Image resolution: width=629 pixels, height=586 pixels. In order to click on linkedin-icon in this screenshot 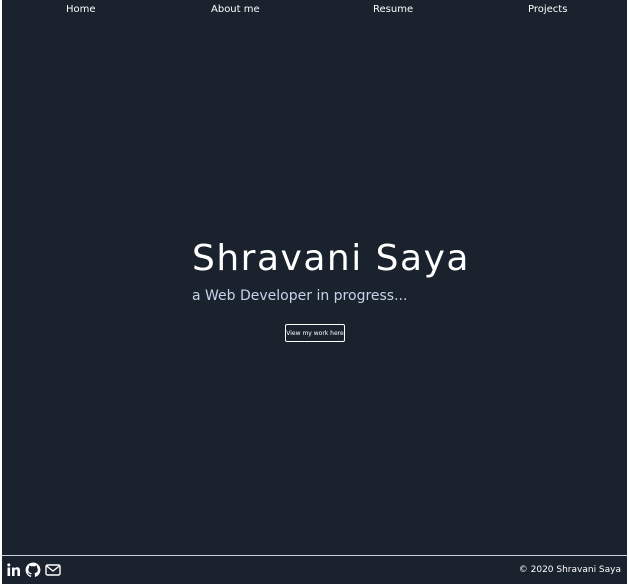, I will do `click(14, 570)`.